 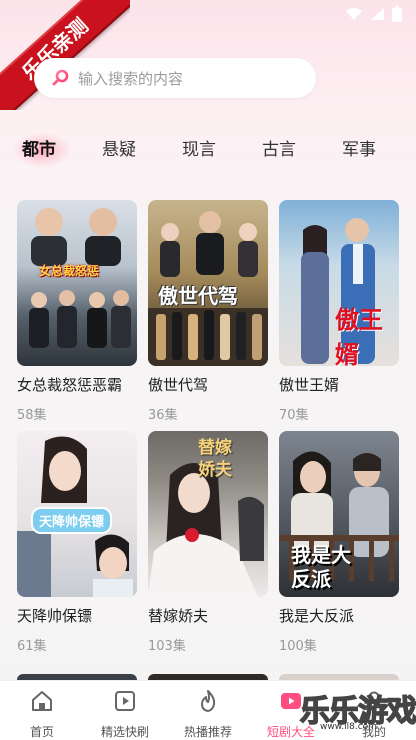 I want to click on nav-label: 首页, so click(x=41, y=732).